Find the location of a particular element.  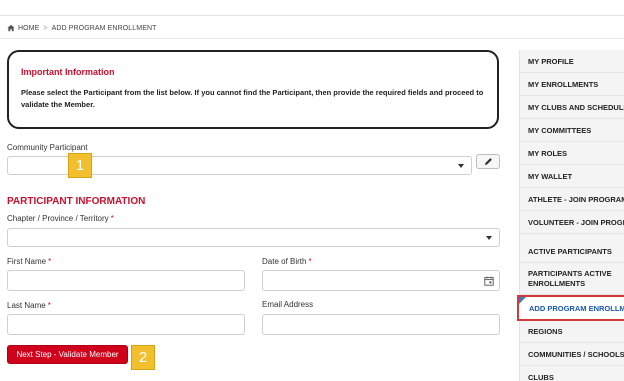

sidebar-item-my-roles: MY ROLES is located at coordinates (572, 153).